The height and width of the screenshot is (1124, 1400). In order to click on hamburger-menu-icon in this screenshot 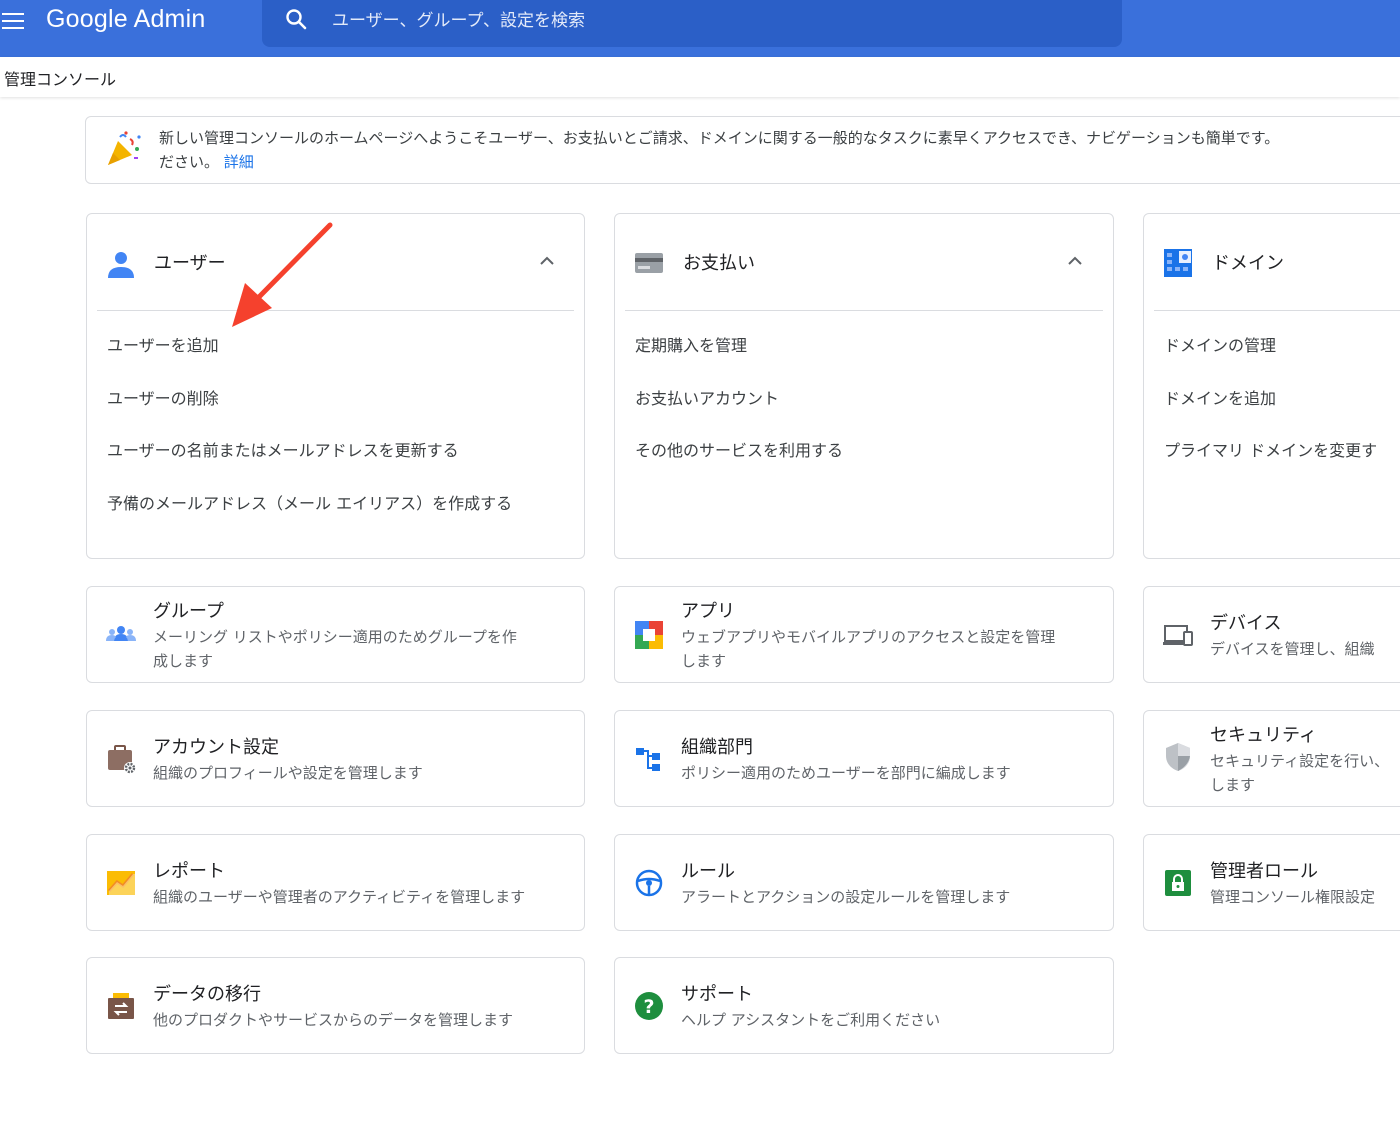, I will do `click(13, 19)`.